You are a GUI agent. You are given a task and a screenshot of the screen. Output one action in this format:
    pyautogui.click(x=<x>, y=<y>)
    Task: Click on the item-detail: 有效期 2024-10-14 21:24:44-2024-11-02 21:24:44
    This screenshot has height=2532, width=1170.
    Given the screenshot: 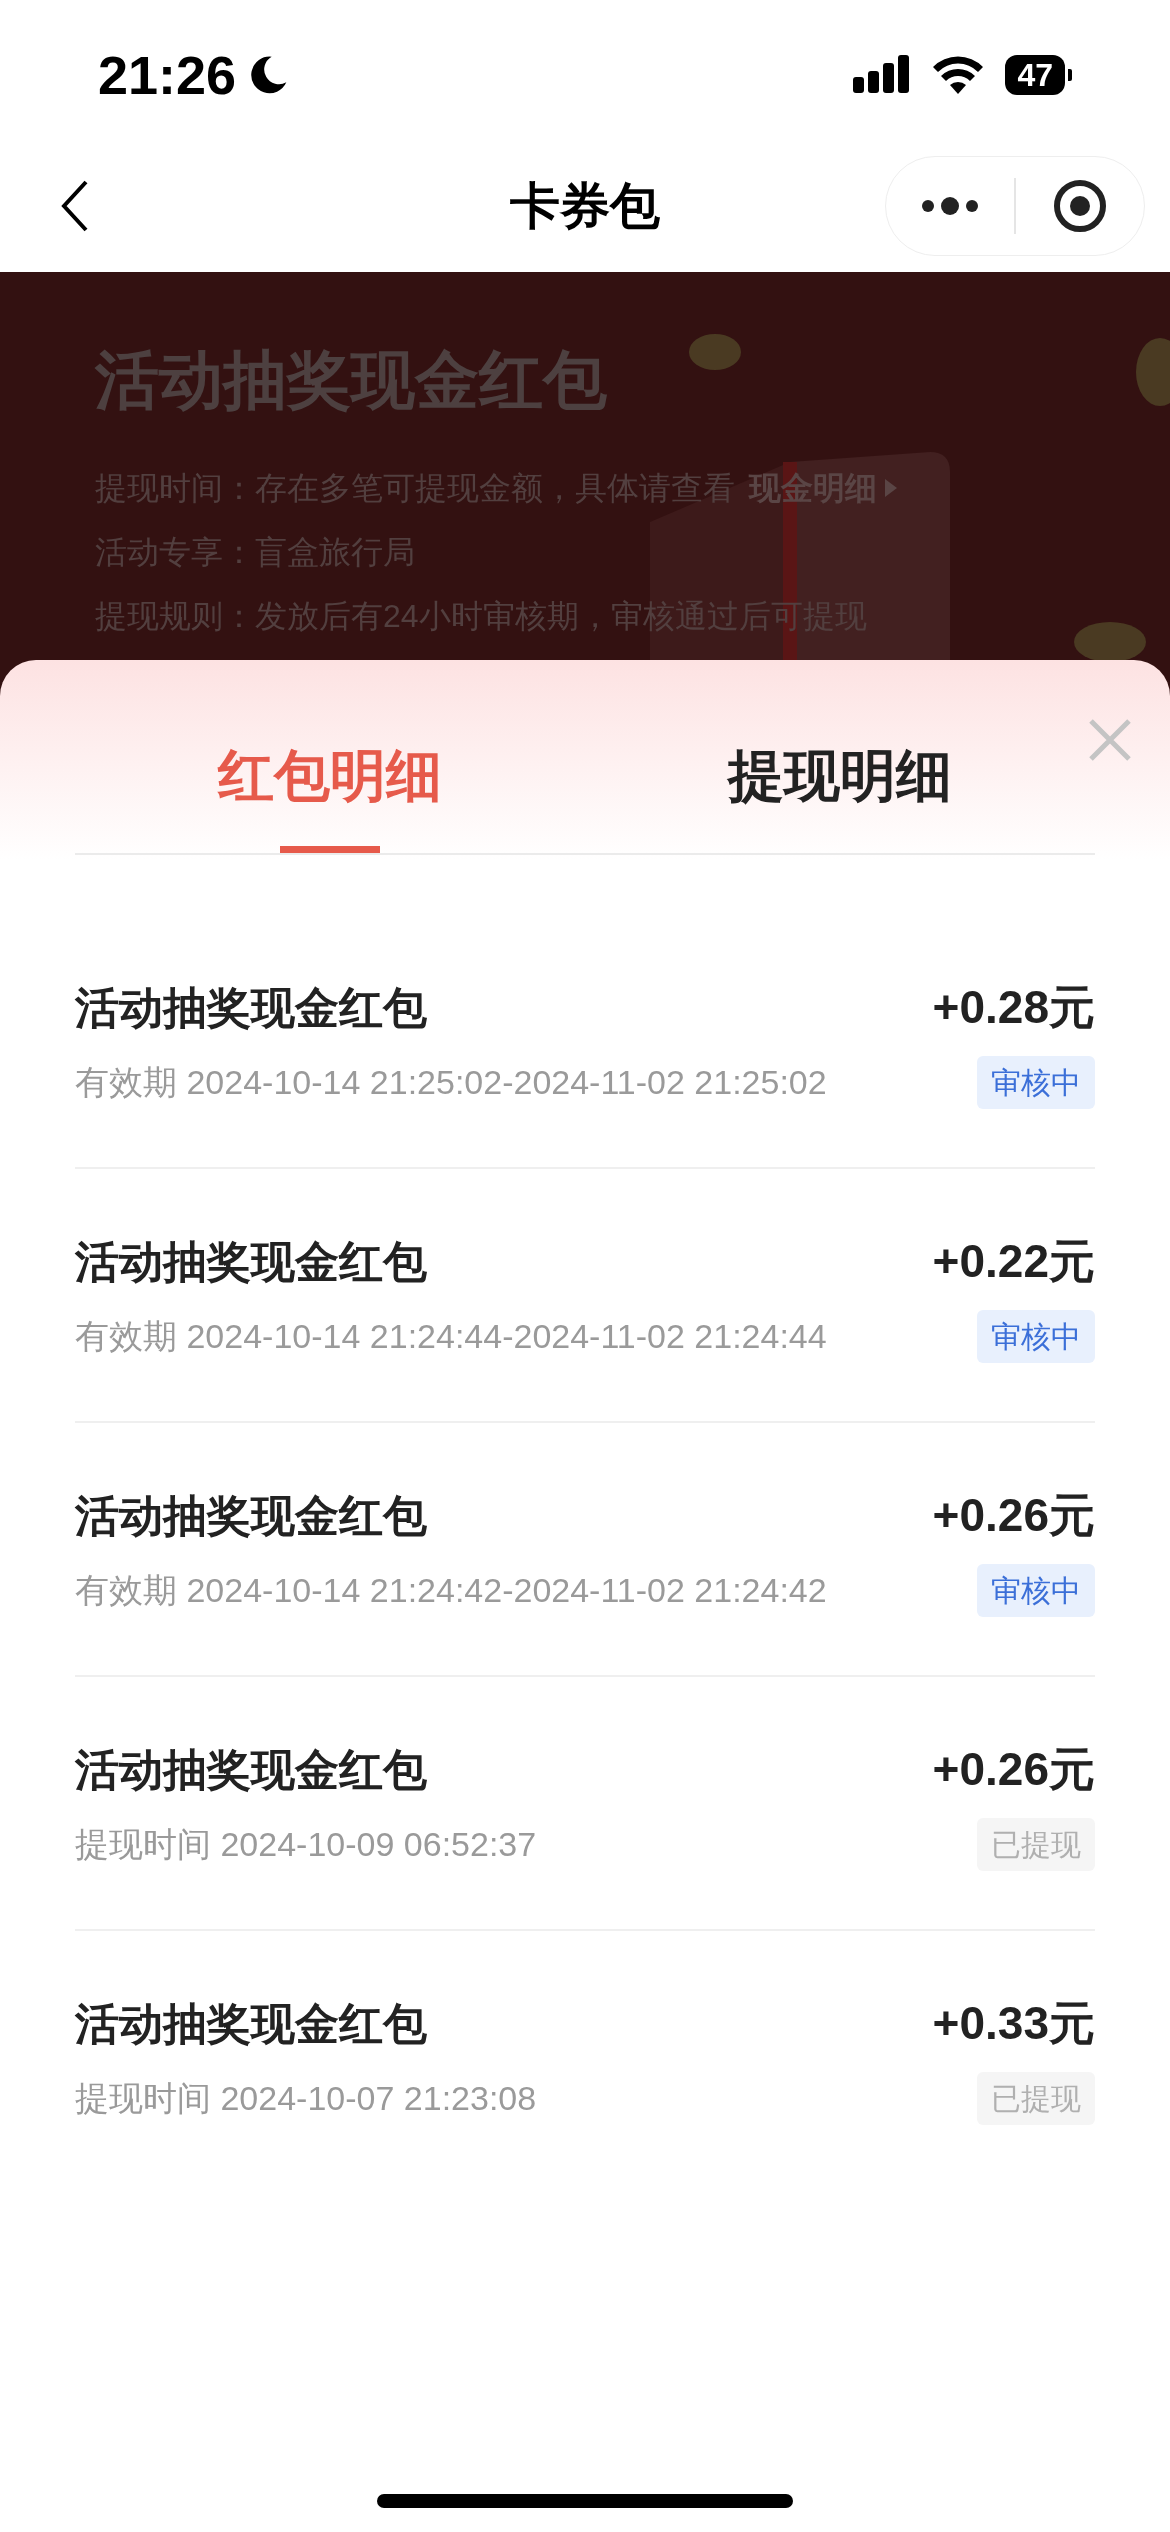 What is the action you would take?
    pyautogui.click(x=451, y=1336)
    